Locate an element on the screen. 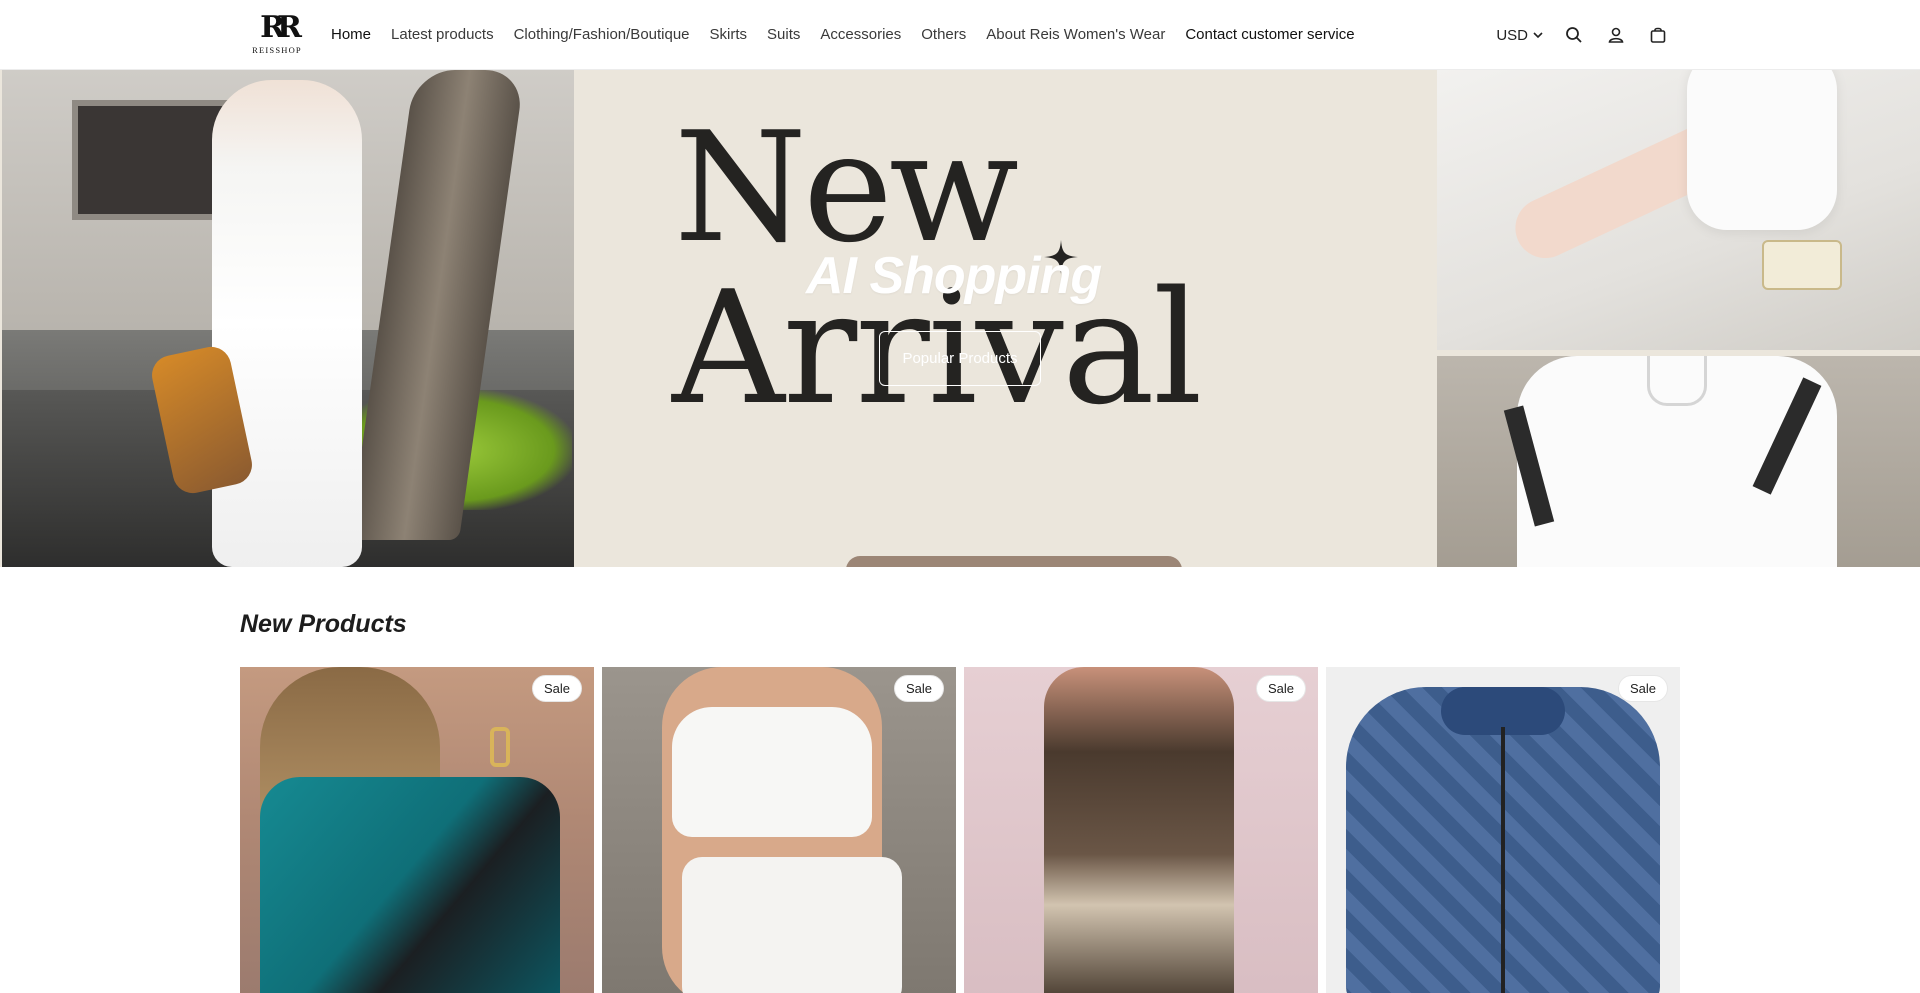 This screenshot has height=993, width=1920. nav-item-suits: Suits is located at coordinates (783, 35).